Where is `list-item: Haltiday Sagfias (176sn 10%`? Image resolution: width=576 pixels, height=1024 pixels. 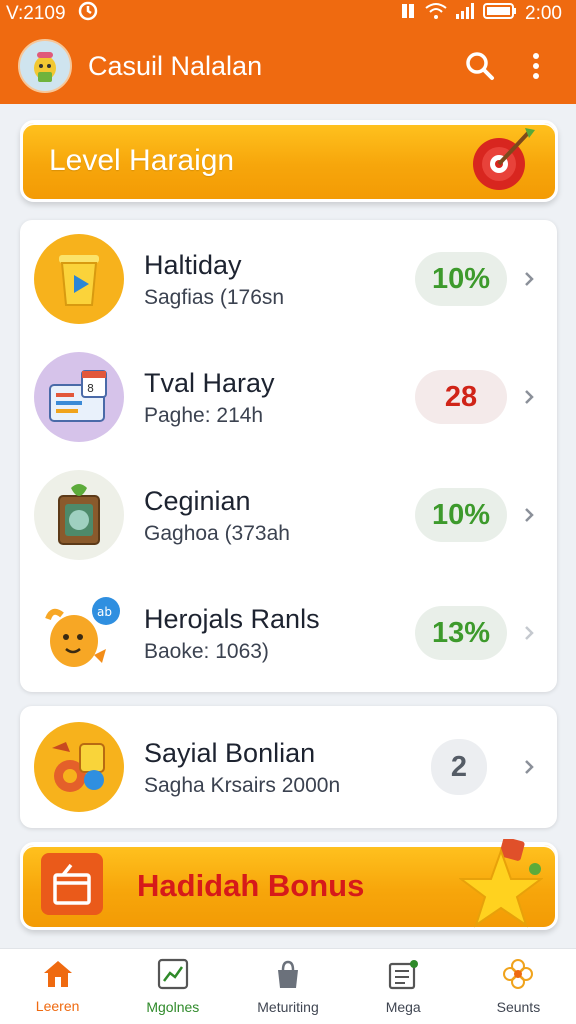 list-item: Haltiday Sagfias (176sn 10% is located at coordinates (288, 279).